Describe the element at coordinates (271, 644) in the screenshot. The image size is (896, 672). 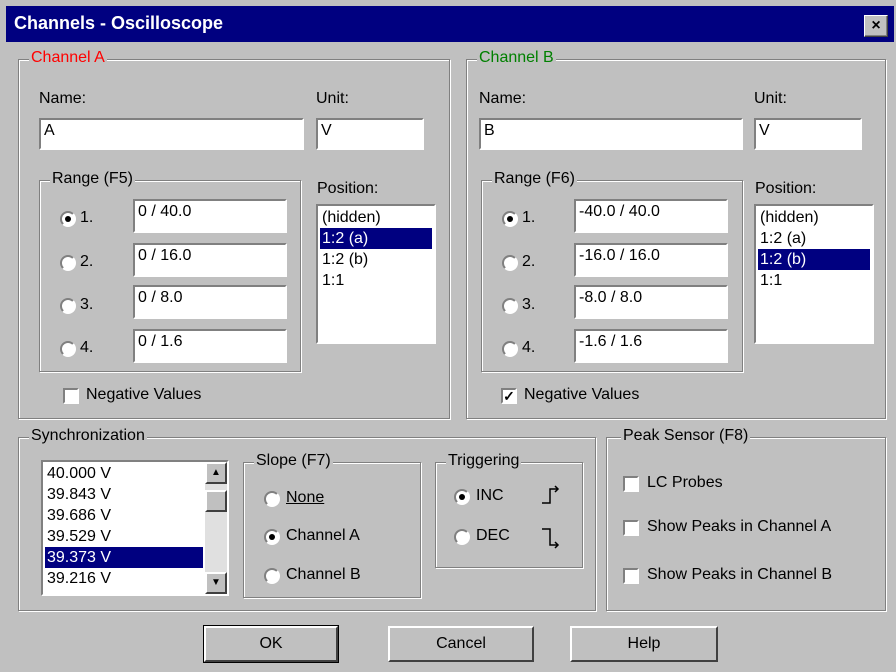
I see `ok-button: OK` at that location.